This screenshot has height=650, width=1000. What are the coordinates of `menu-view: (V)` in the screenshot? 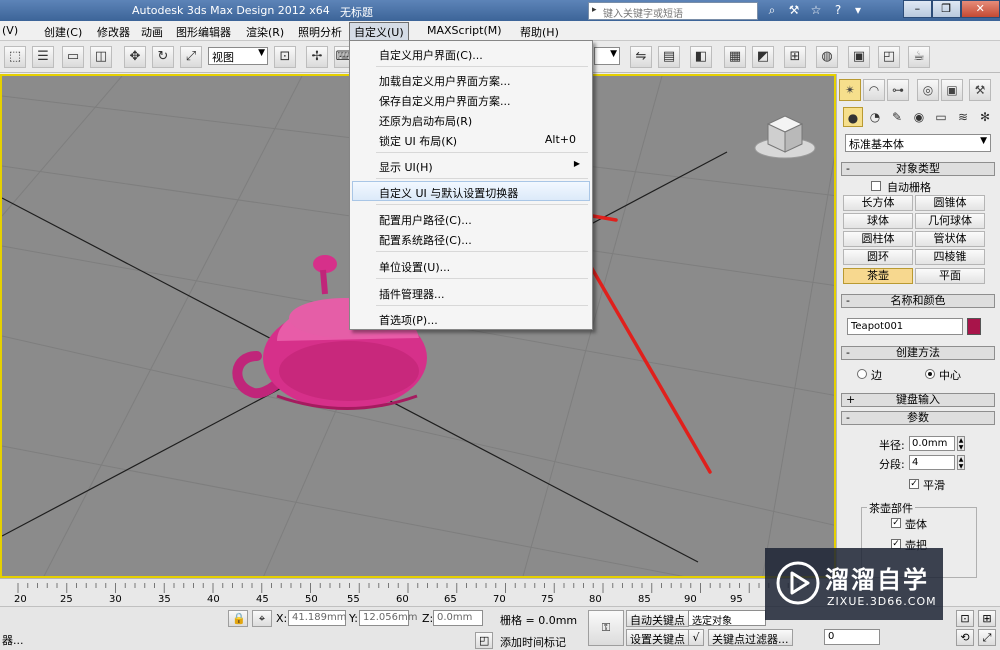 It's located at (10, 30).